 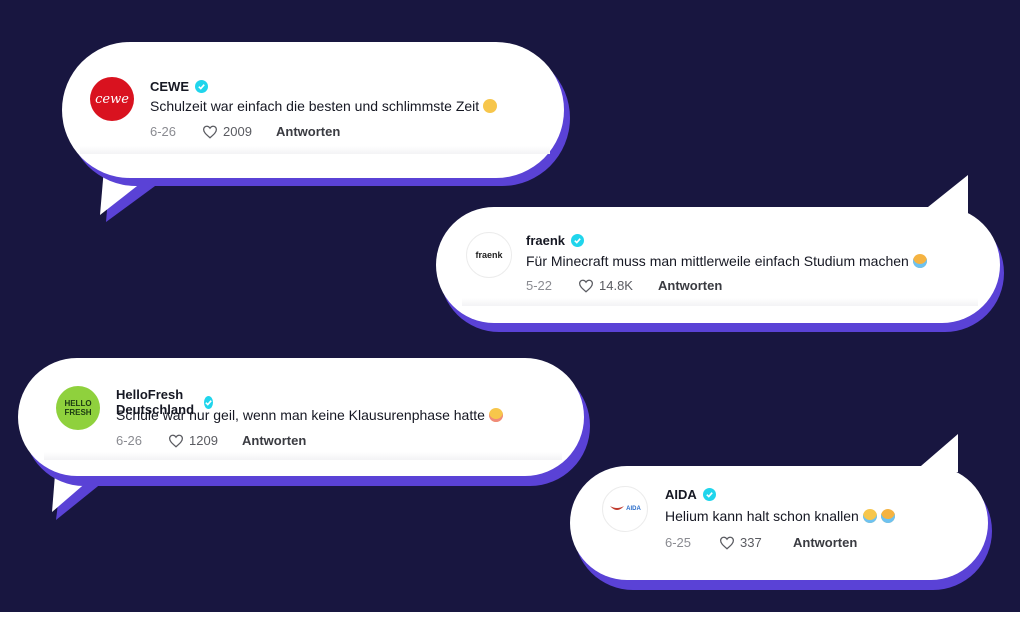 What do you see at coordinates (825, 542) in the screenshot?
I see `reply-button: Antworten` at bounding box center [825, 542].